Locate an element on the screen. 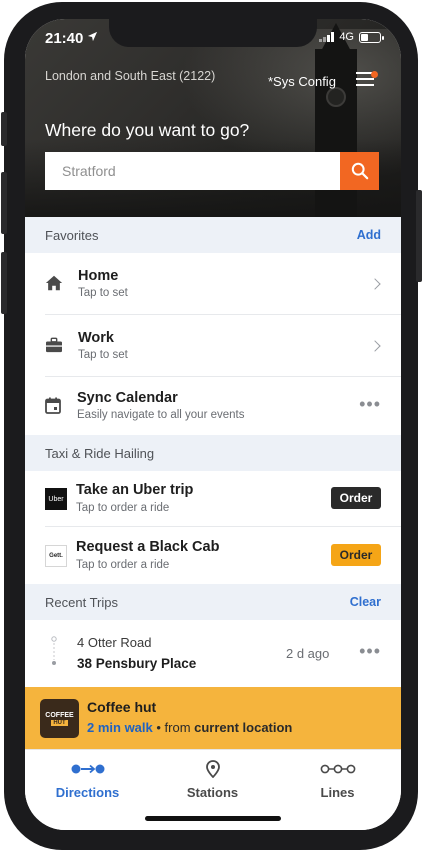  home-icon is located at coordinates (54, 283).